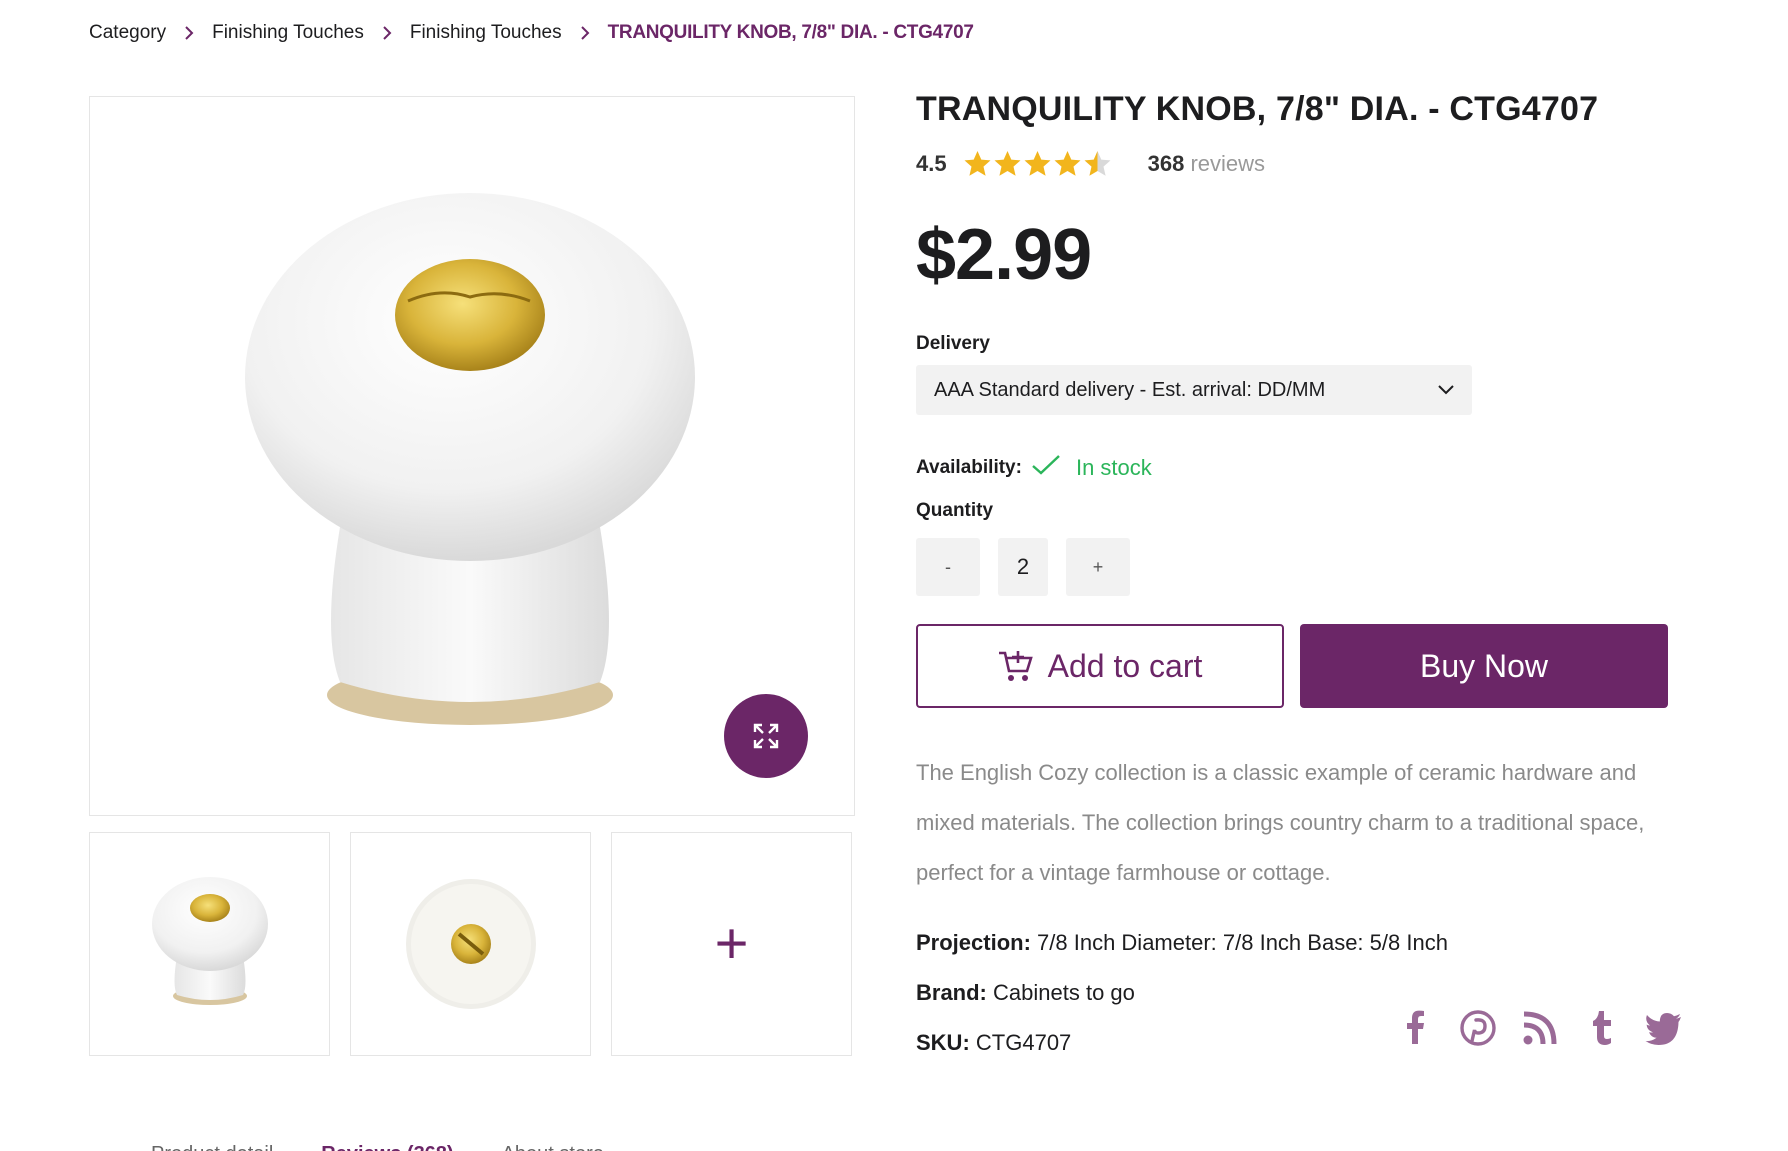 The image size is (1788, 1151). What do you see at coordinates (1257, 109) in the screenshot?
I see `product-title: TRANQUILITY KNOB, 7/8" DIA. - CTG4707` at bounding box center [1257, 109].